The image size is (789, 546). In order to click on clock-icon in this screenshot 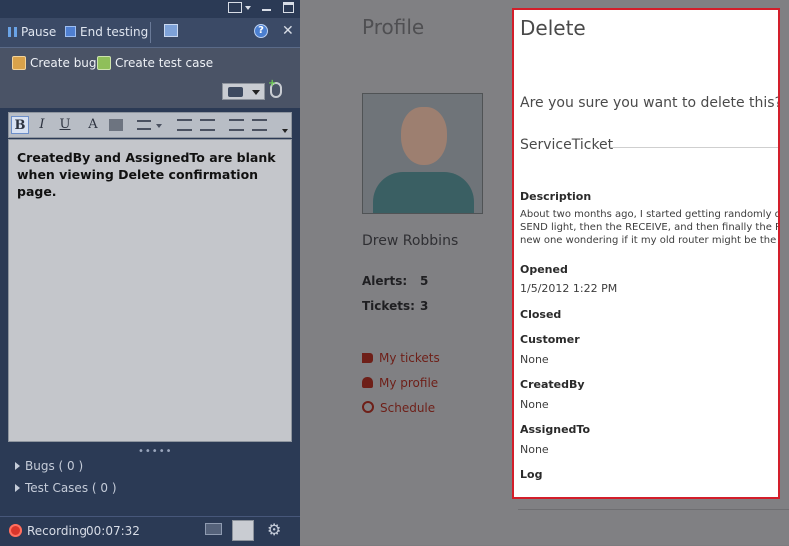, I will do `click(368, 407)`.